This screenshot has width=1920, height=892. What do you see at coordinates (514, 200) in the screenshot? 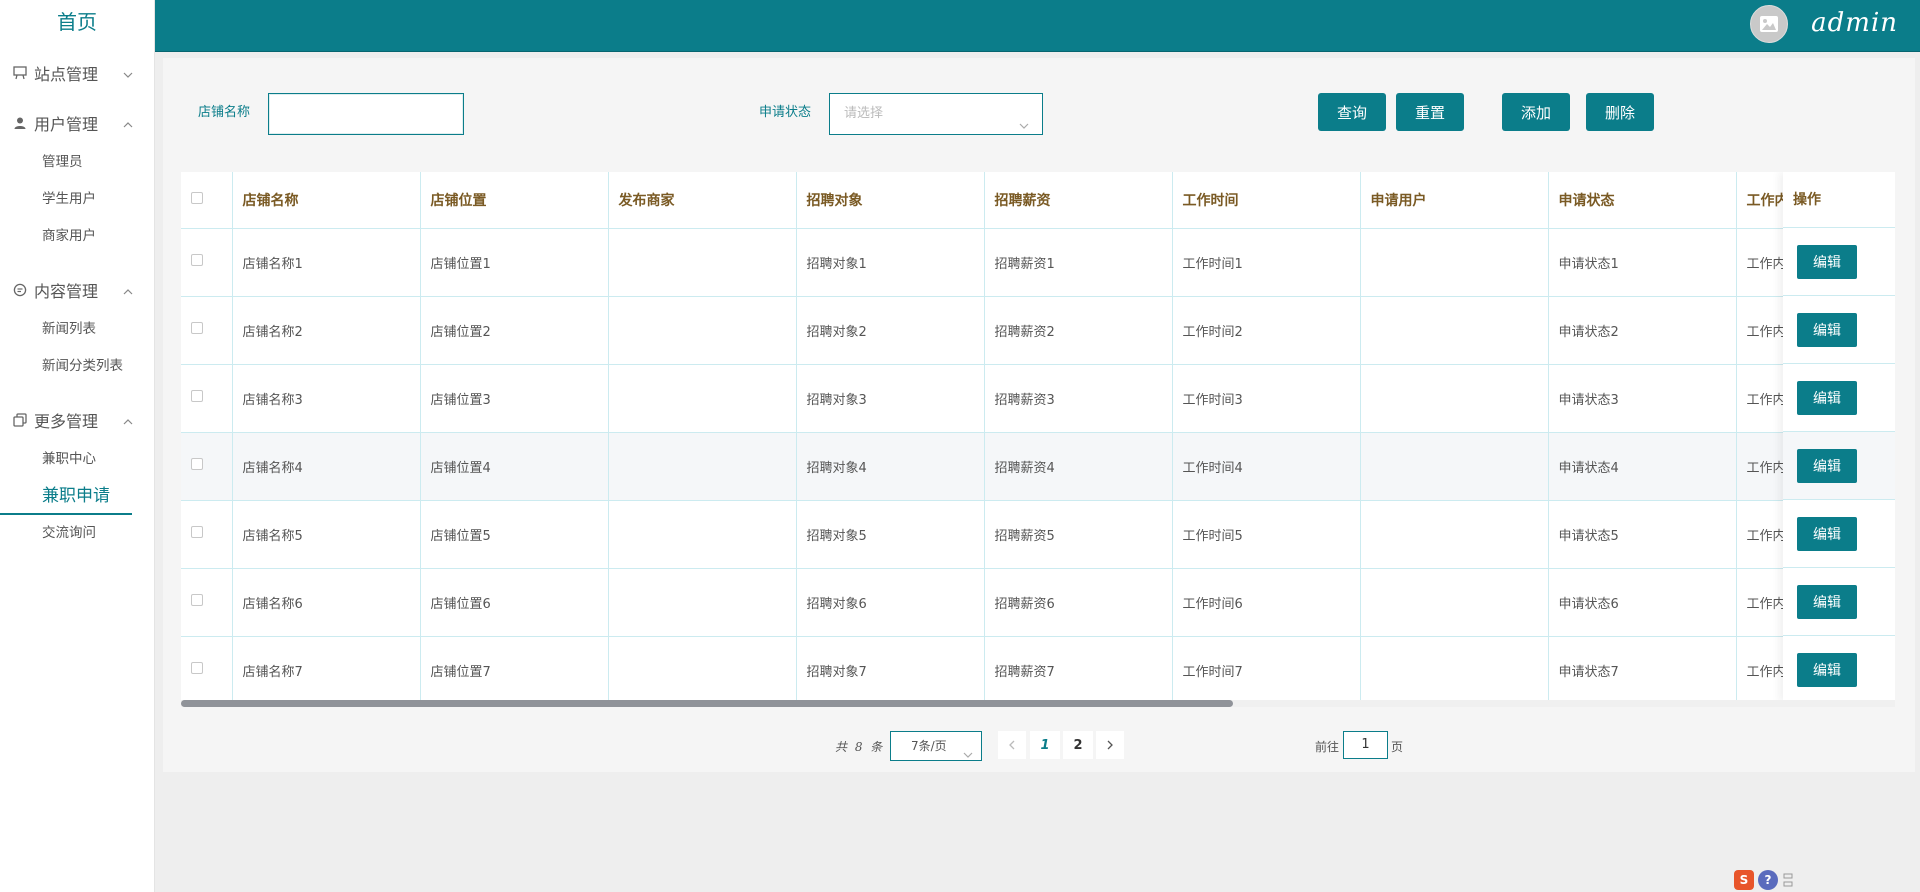
I see `column-header: 店铺位置` at bounding box center [514, 200].